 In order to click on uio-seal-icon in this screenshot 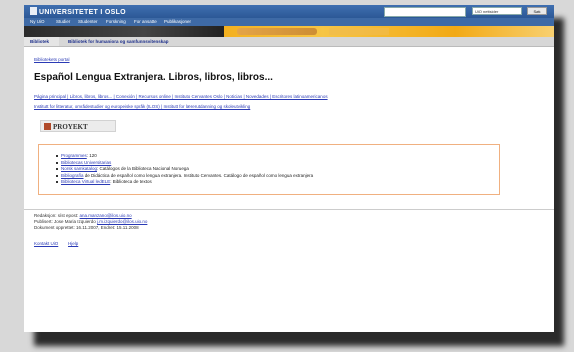, I will do `click(33, 11)`.